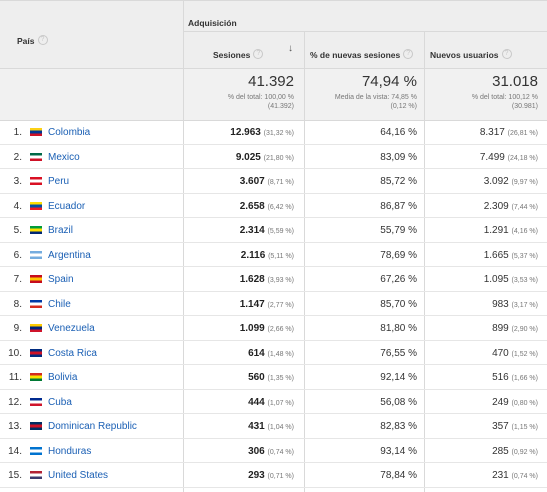  I want to click on nuevas-sesiones-cell: 83,09 %, so click(398, 157).